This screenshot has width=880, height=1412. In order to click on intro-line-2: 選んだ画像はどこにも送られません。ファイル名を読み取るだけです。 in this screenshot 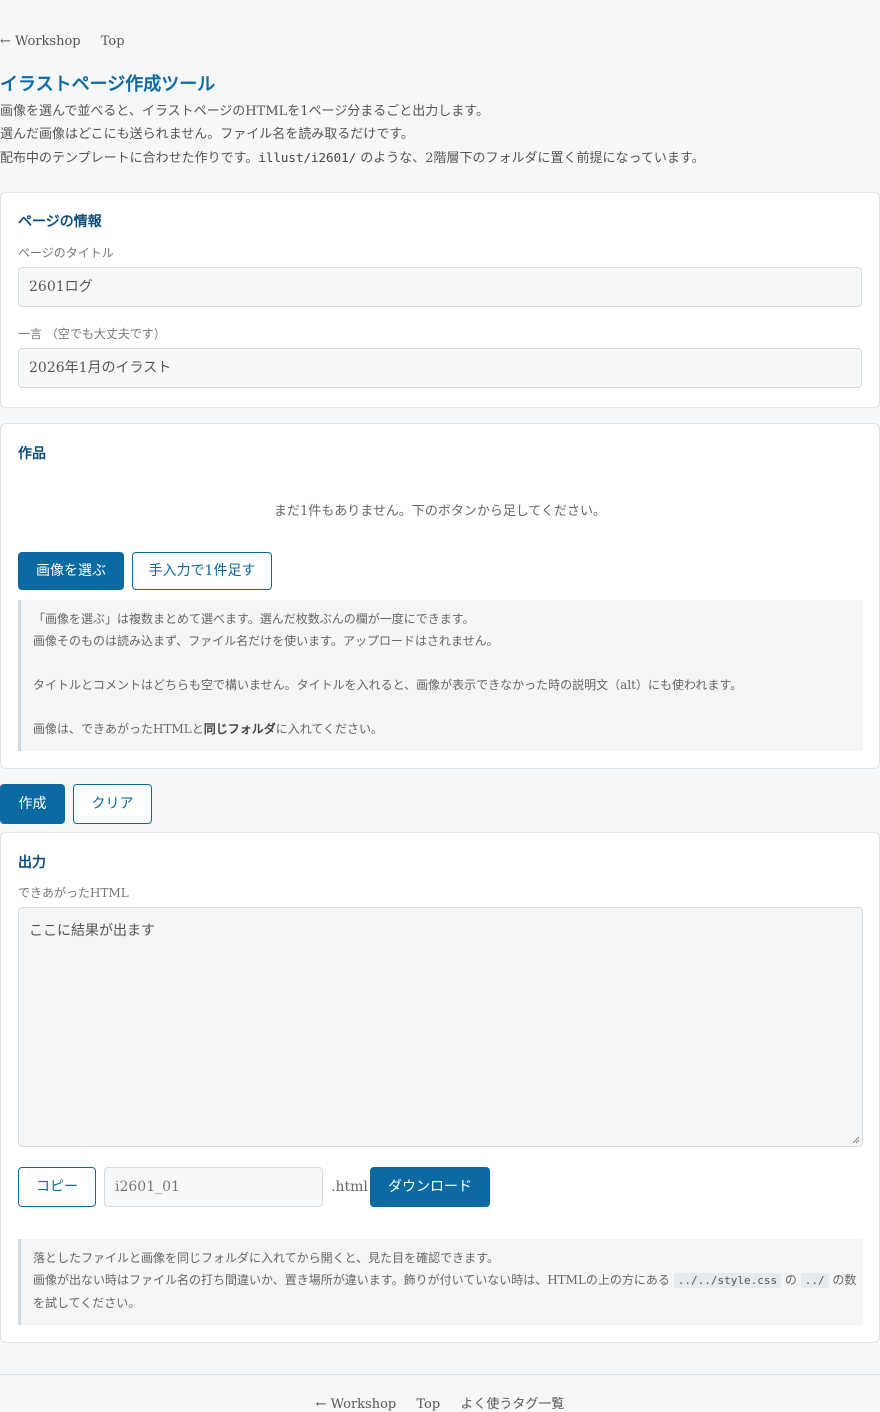, I will do `click(207, 134)`.